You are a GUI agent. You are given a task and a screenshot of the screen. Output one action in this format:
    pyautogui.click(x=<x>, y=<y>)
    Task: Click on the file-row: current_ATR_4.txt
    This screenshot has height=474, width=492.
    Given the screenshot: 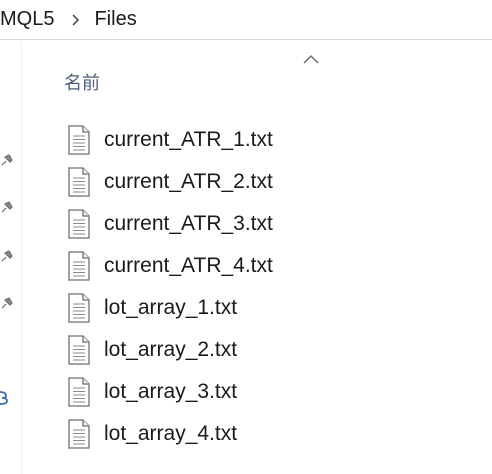 What is the action you would take?
    pyautogui.click(x=170, y=266)
    